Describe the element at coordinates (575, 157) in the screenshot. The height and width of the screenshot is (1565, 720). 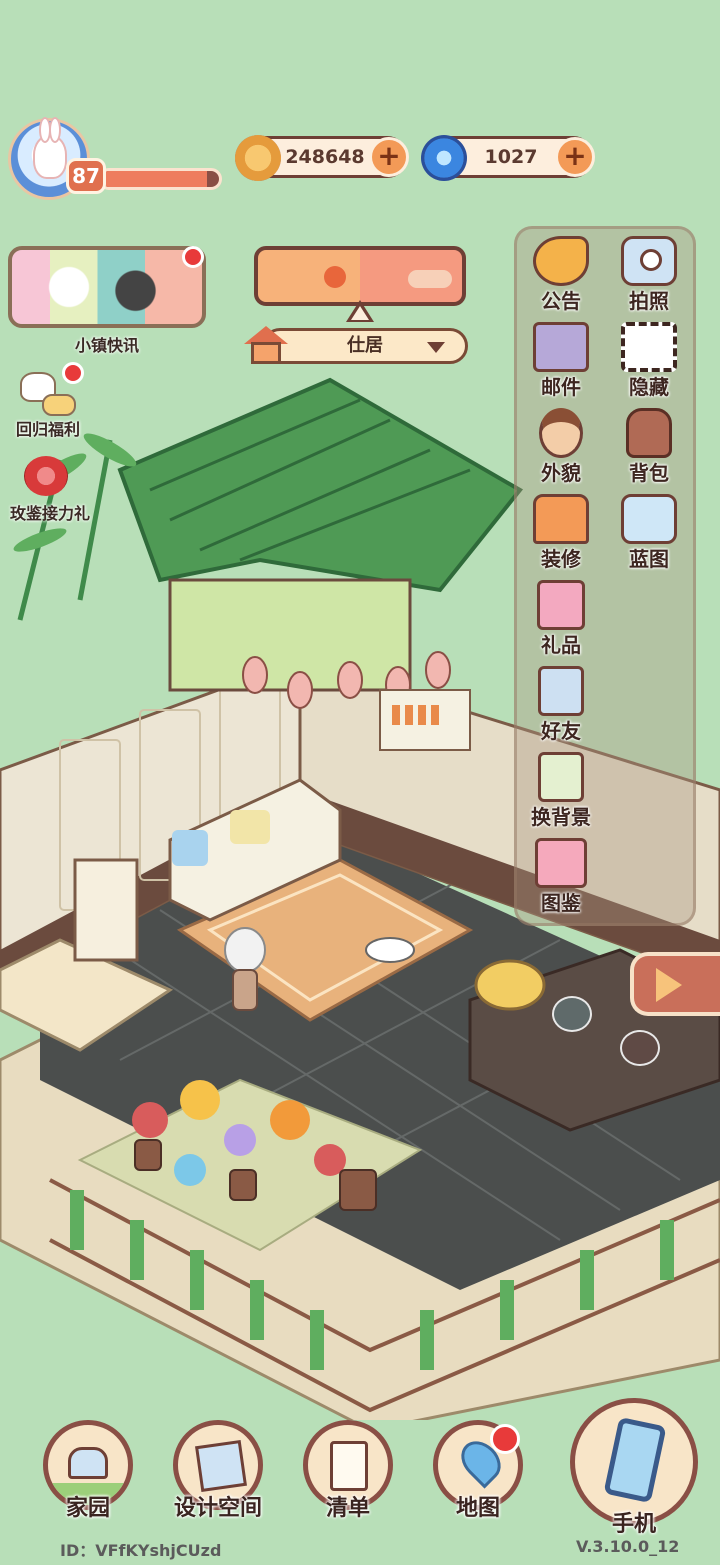
I see `add-gems-button: +` at that location.